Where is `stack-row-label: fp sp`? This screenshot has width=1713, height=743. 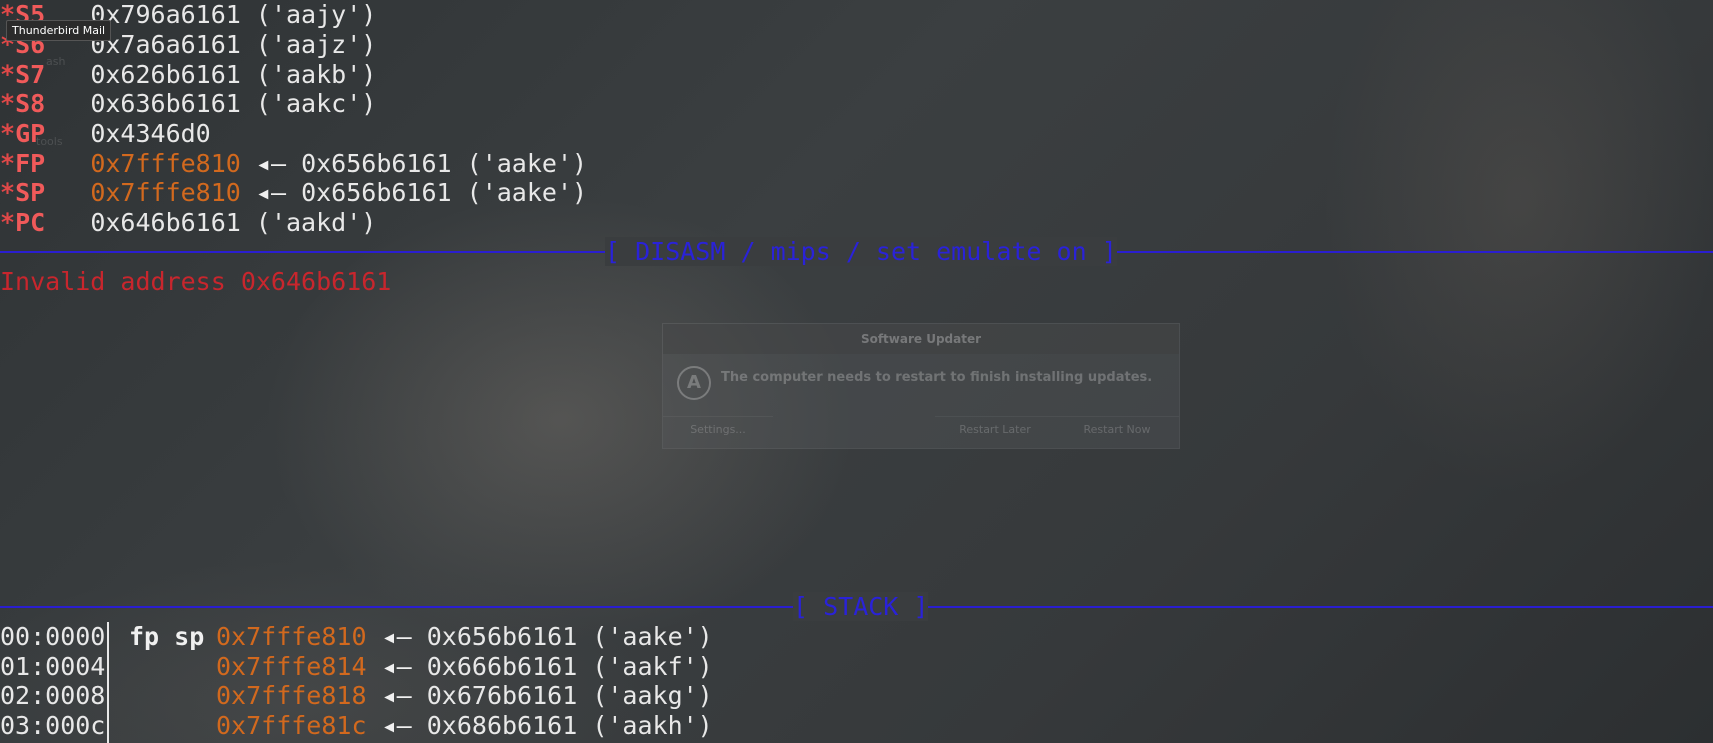
stack-row-label: fp sp is located at coordinates (167, 636).